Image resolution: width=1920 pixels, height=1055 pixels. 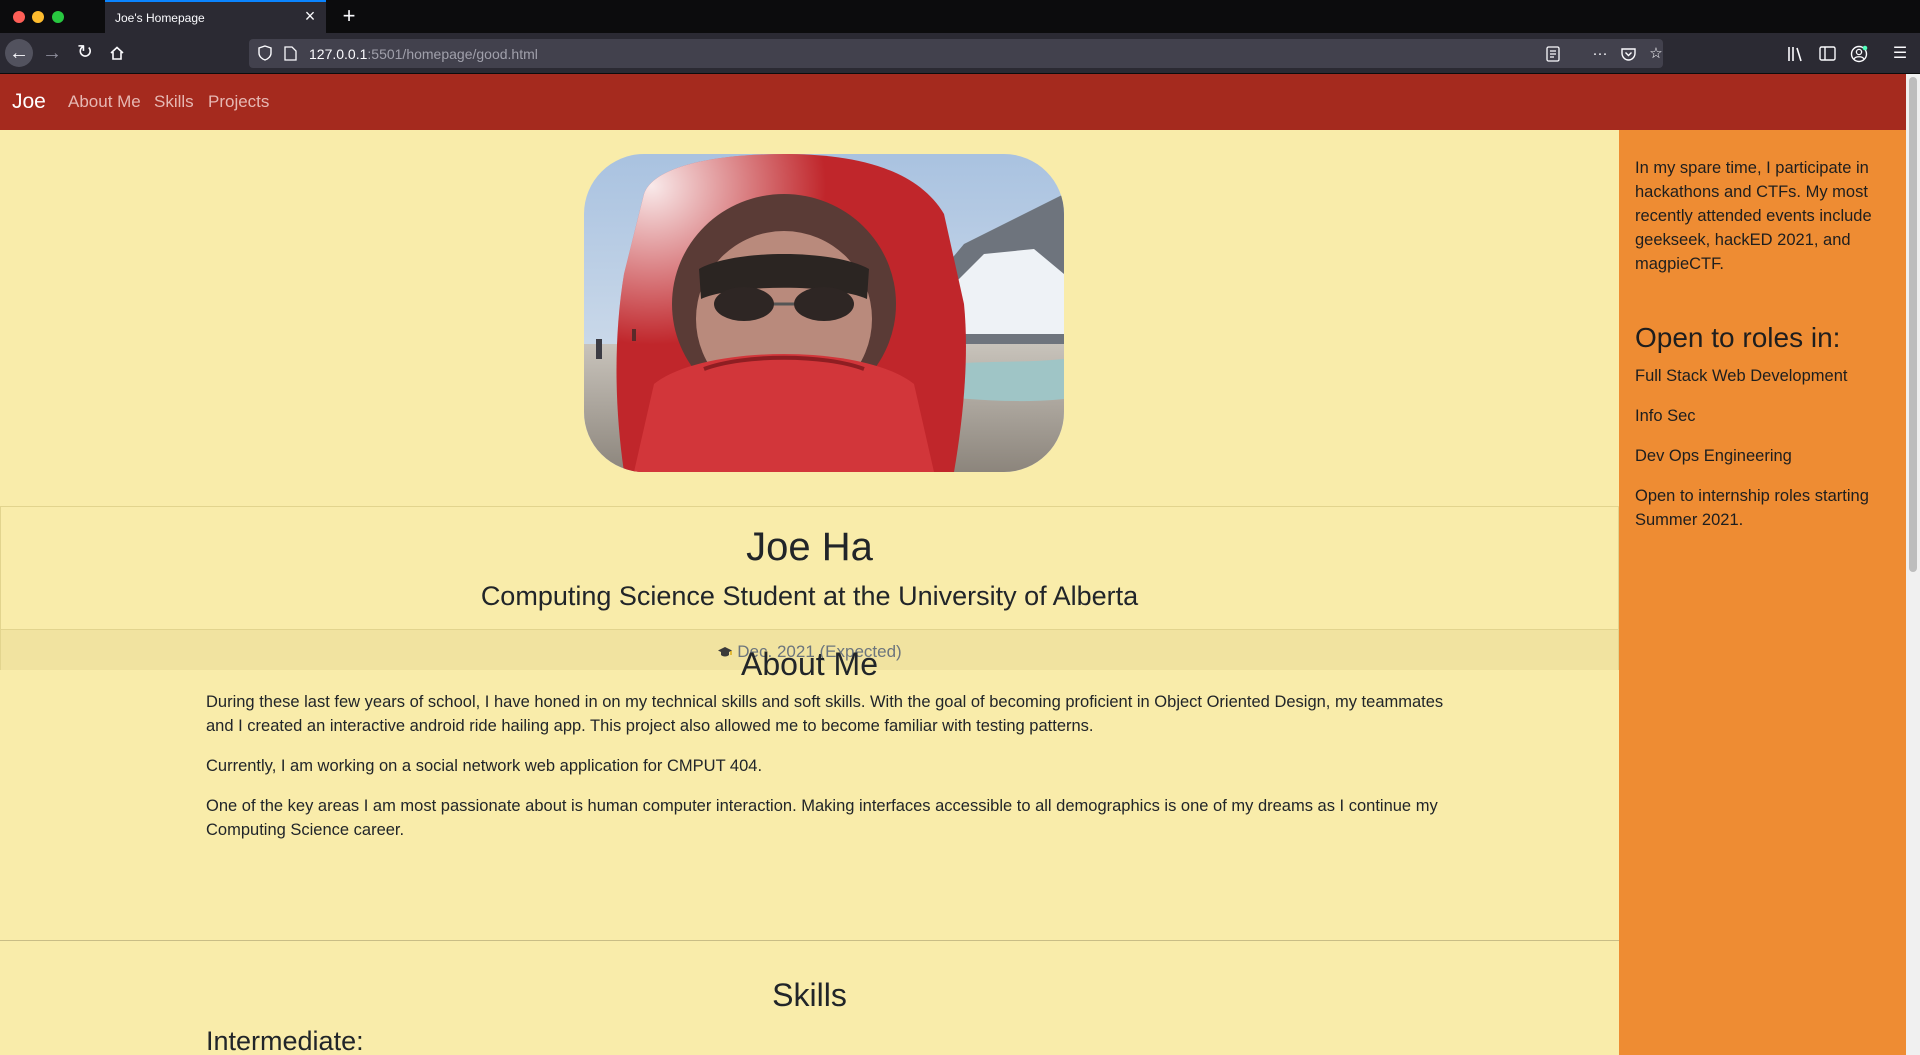 What do you see at coordinates (104, 102) in the screenshot?
I see `nav-link-about-me: About Me` at bounding box center [104, 102].